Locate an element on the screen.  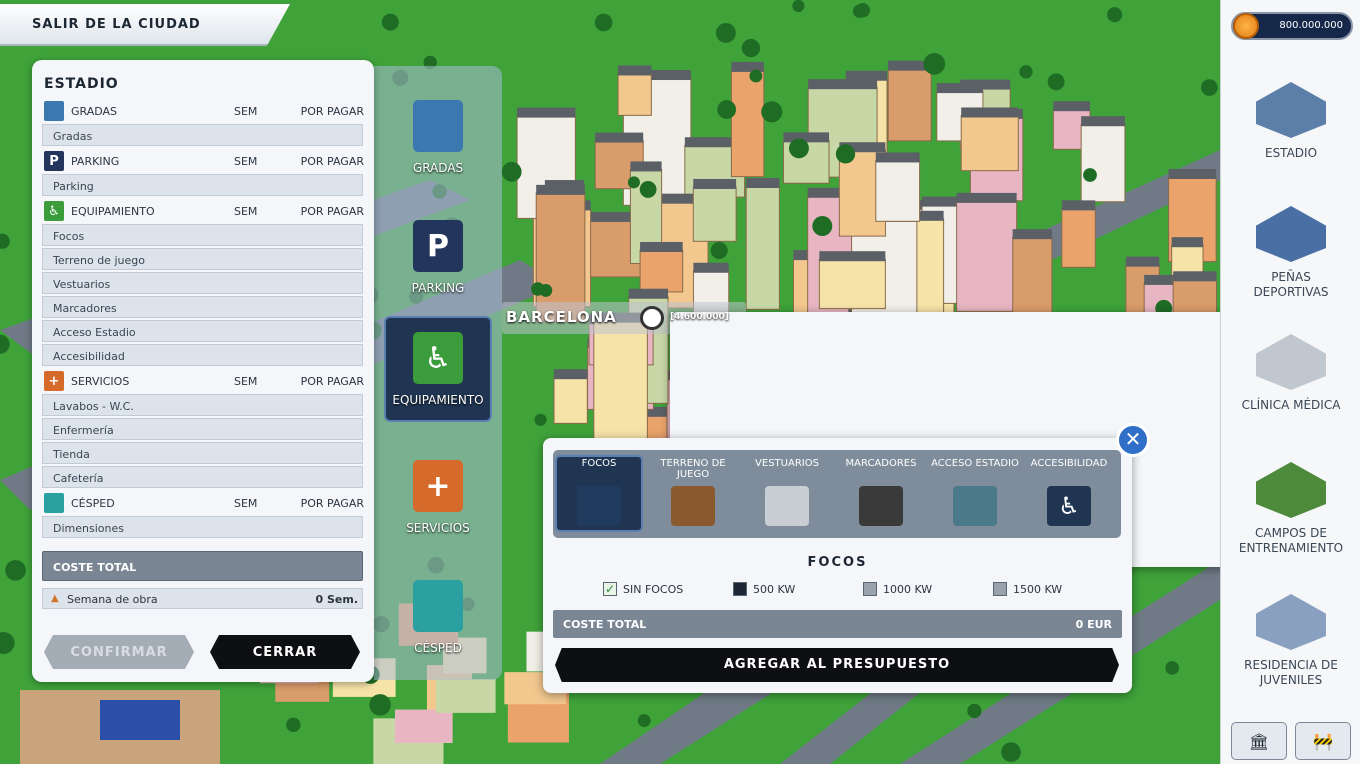
checkbox-icon: ✓ is located at coordinates (610, 589).